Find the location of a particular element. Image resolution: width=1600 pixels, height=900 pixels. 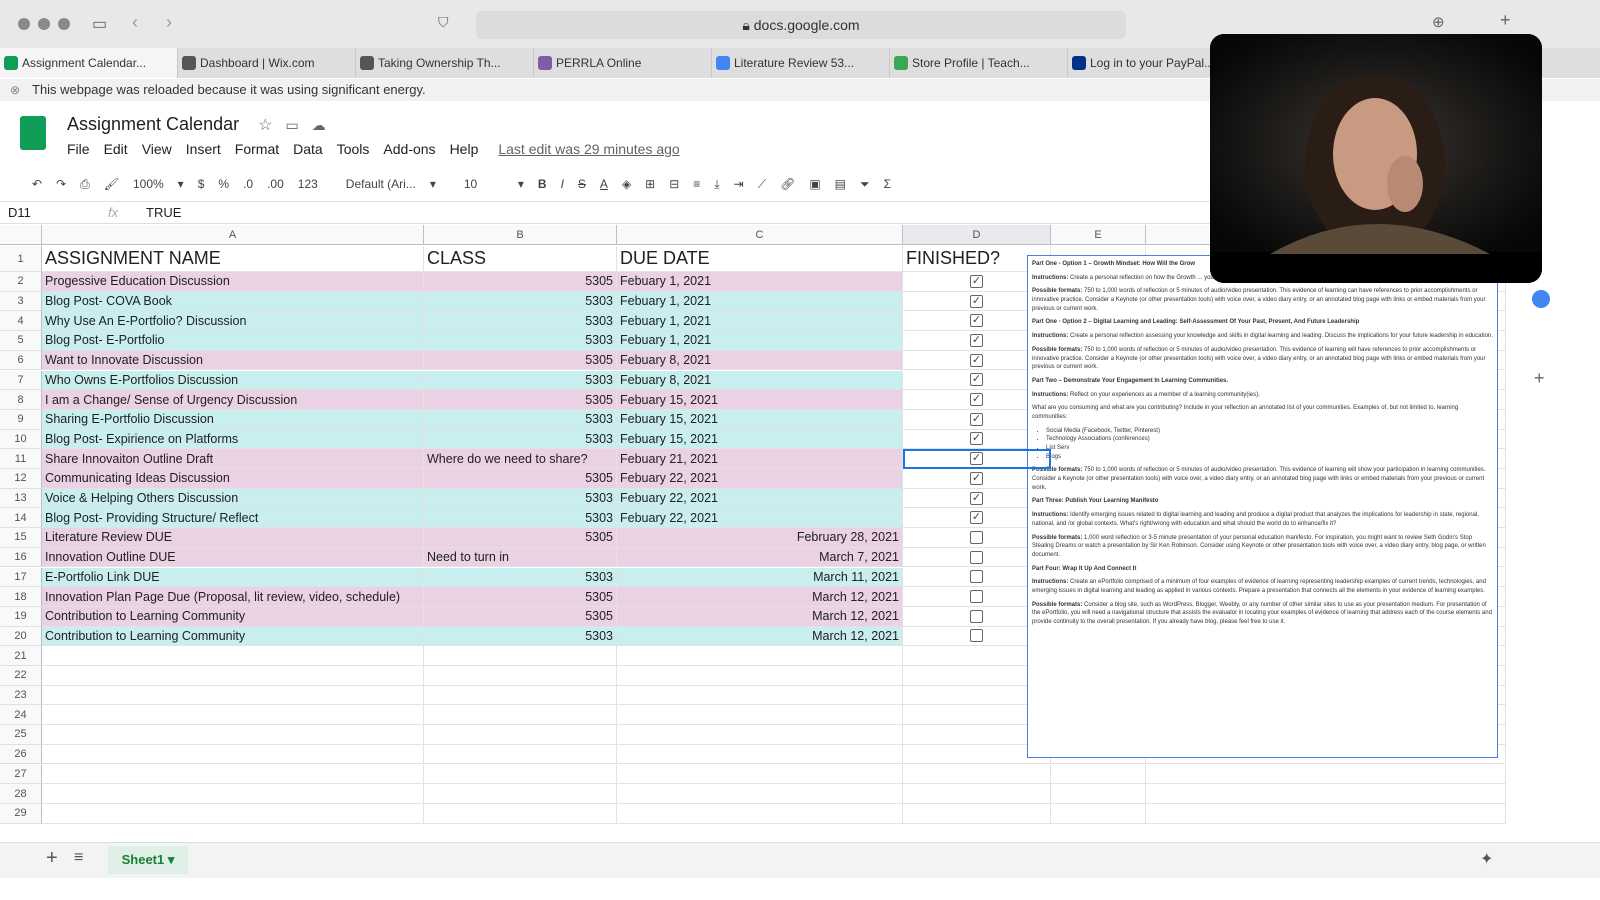

row-header: 4 is located at coordinates (21, 321).